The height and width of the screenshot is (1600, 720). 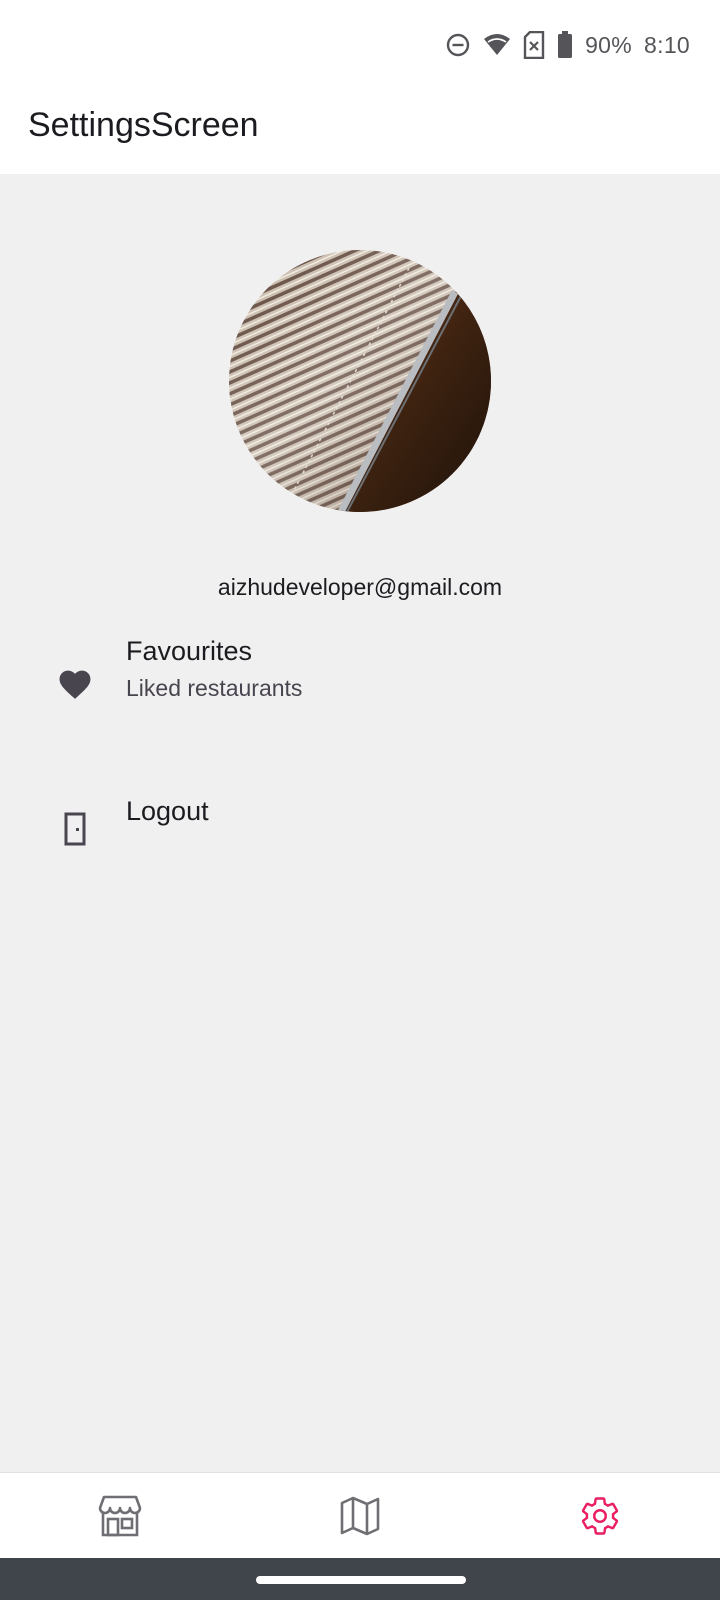 What do you see at coordinates (167, 811) in the screenshot?
I see `logout-title: Logout` at bounding box center [167, 811].